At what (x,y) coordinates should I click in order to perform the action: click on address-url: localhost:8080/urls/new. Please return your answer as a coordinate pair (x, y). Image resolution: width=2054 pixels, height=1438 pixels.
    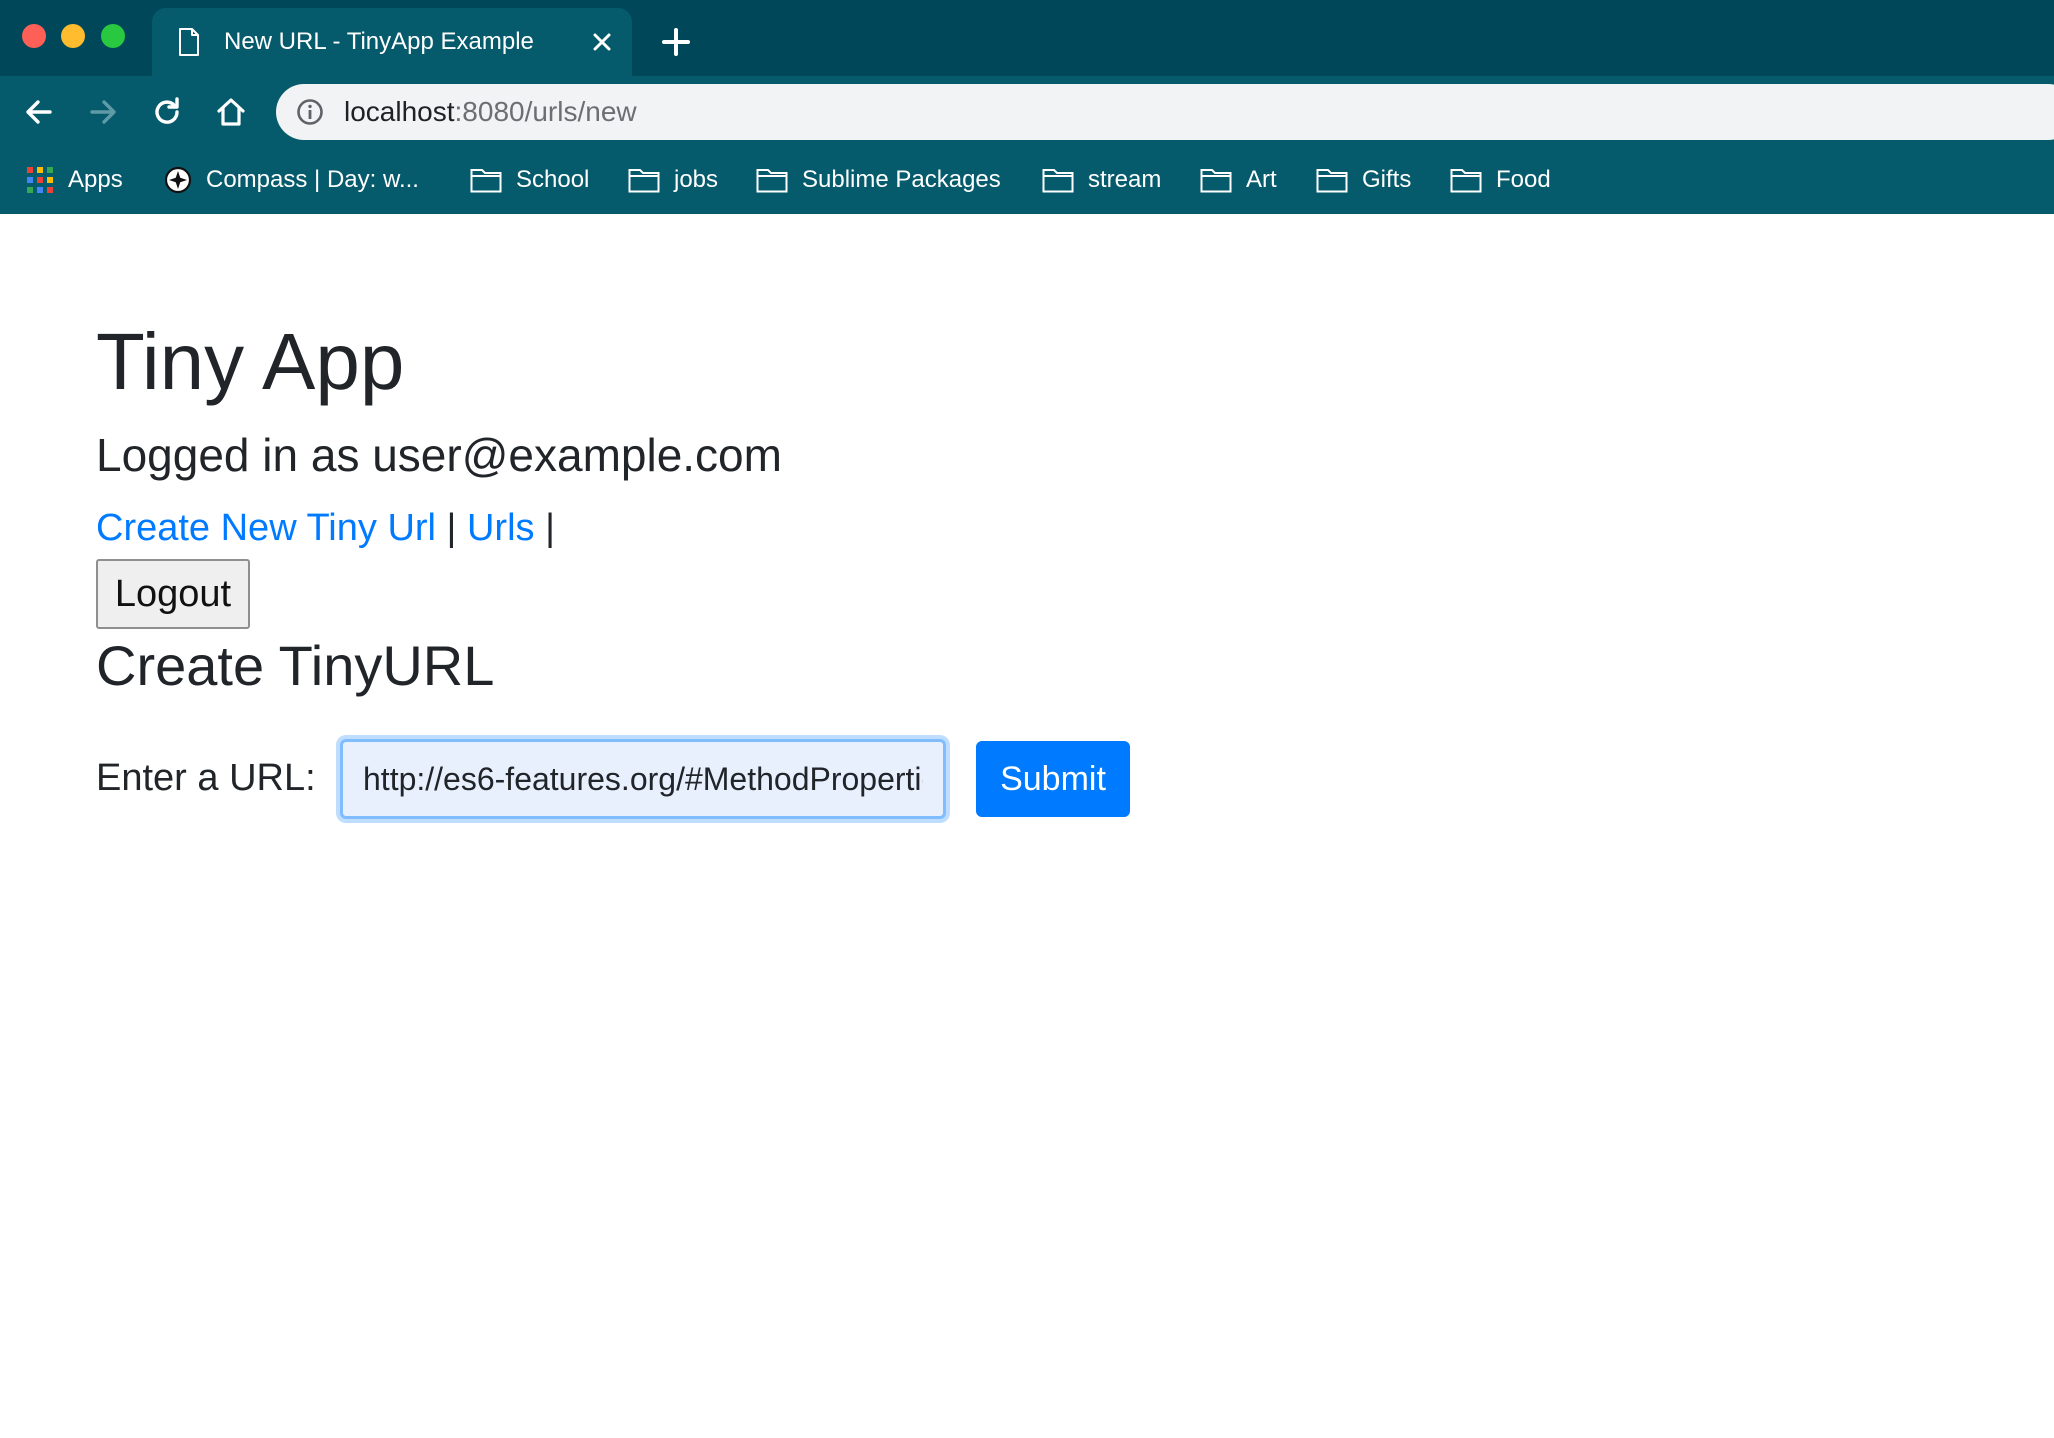
    Looking at the image, I should click on (490, 112).